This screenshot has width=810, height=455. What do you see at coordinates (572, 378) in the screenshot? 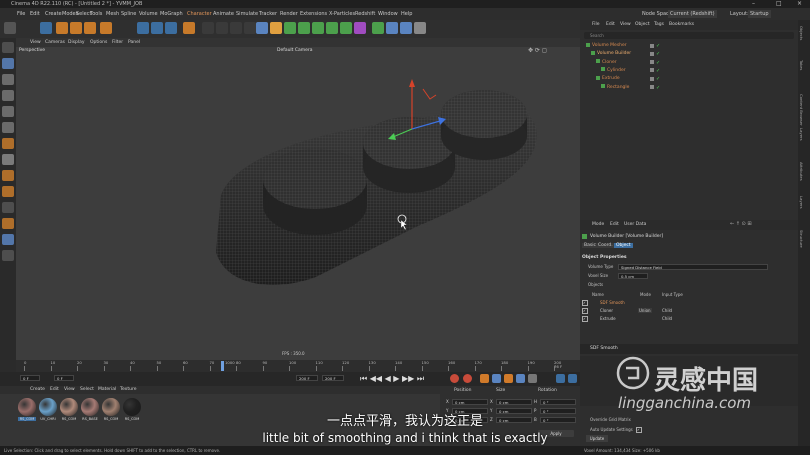
I see `dope-sheet-icon` at bounding box center [572, 378].